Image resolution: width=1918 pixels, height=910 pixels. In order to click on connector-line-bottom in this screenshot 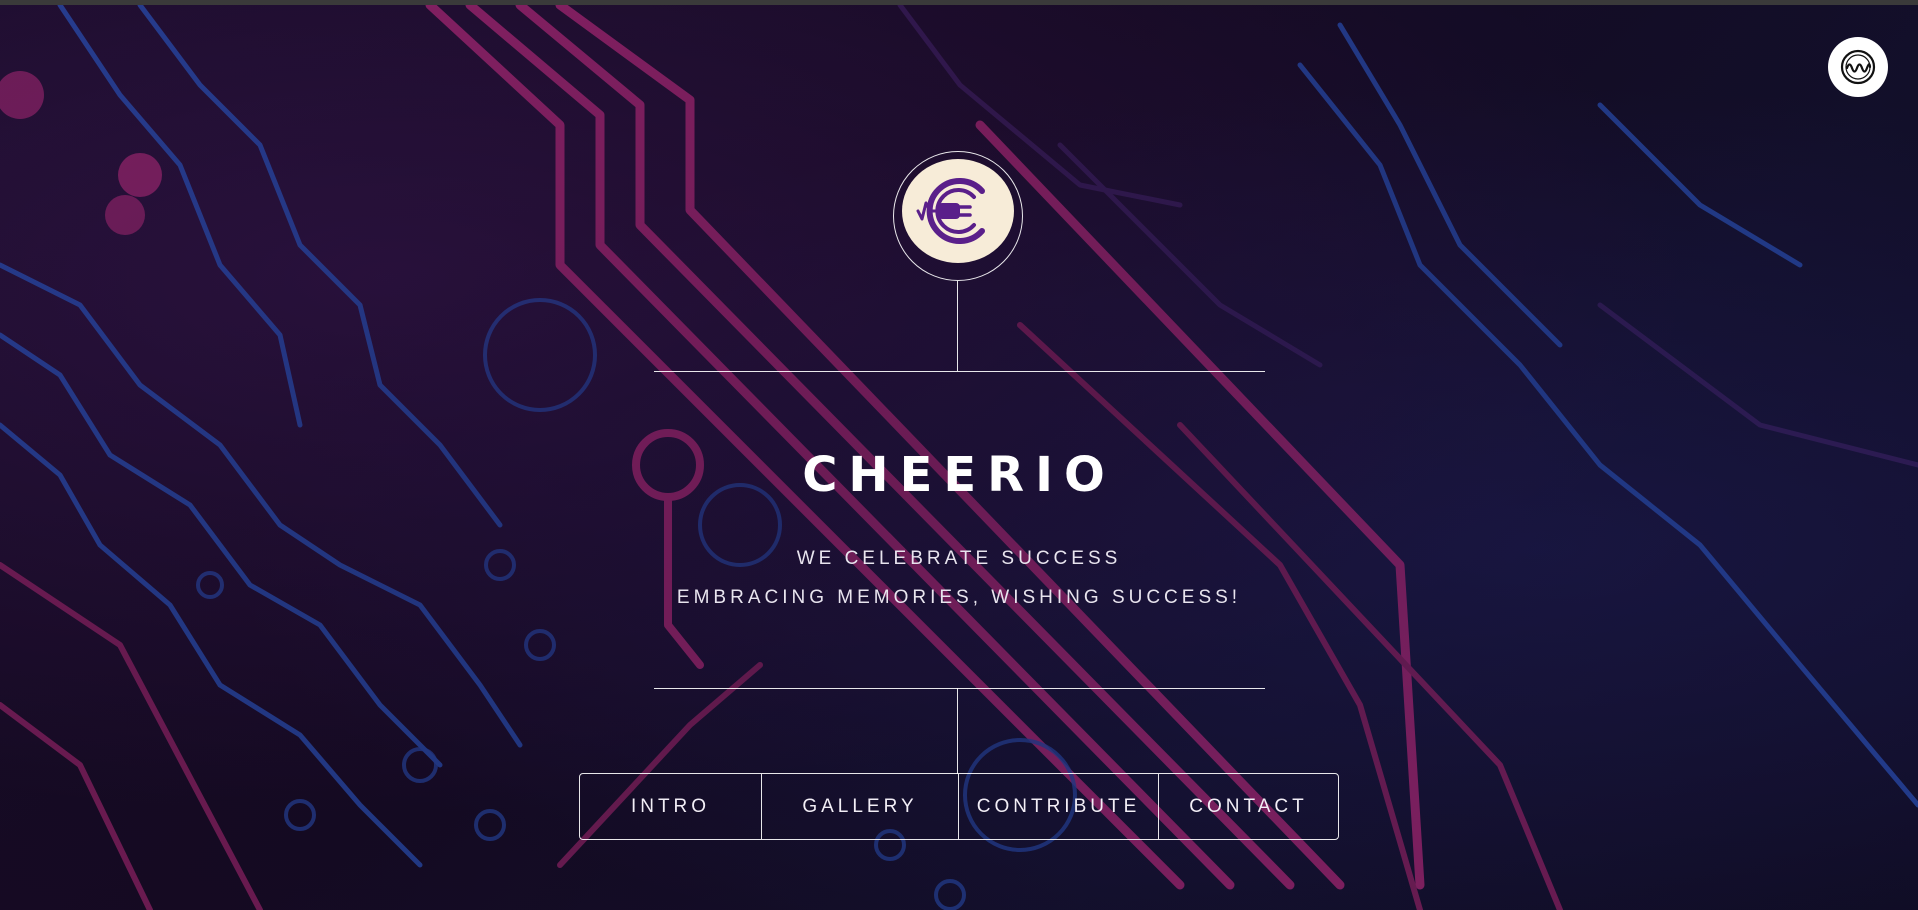, I will do `click(957, 731)`.